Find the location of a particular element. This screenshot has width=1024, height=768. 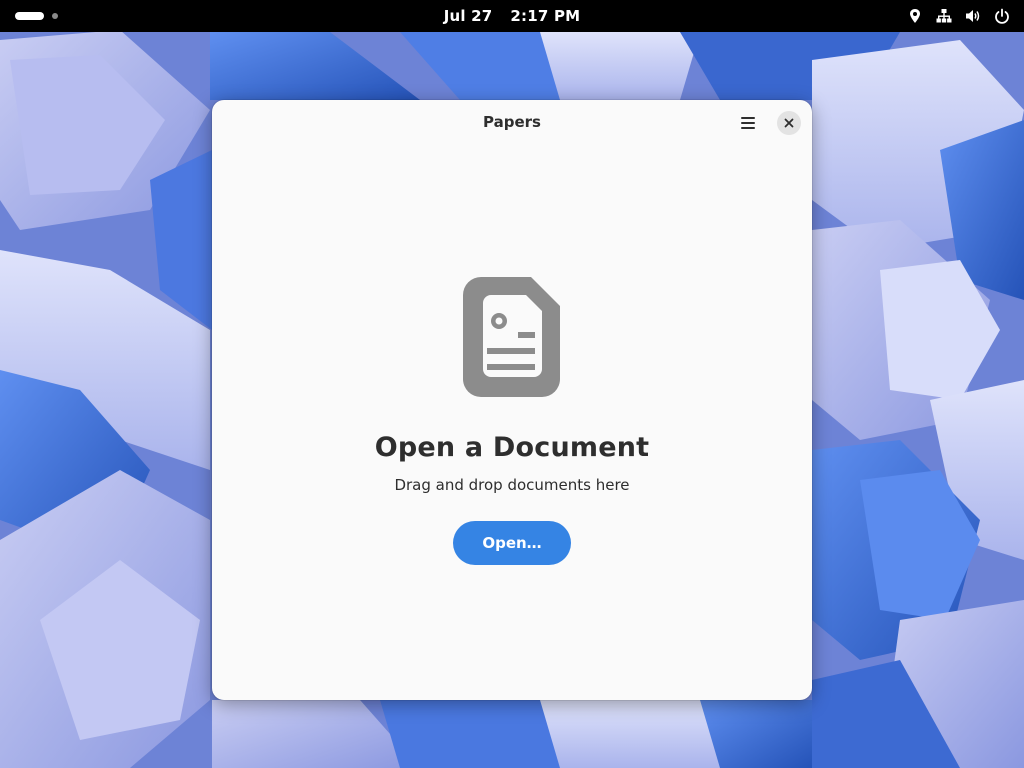

header-bar: Papers is located at coordinates (512, 123).